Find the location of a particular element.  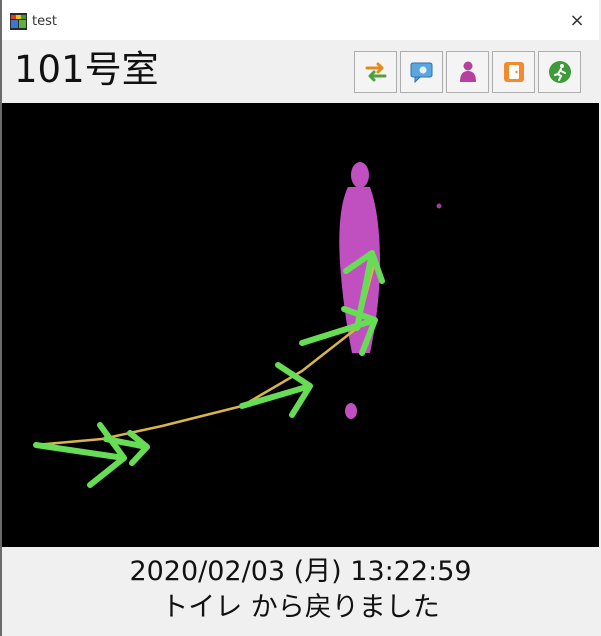

door-button is located at coordinates (513, 72).